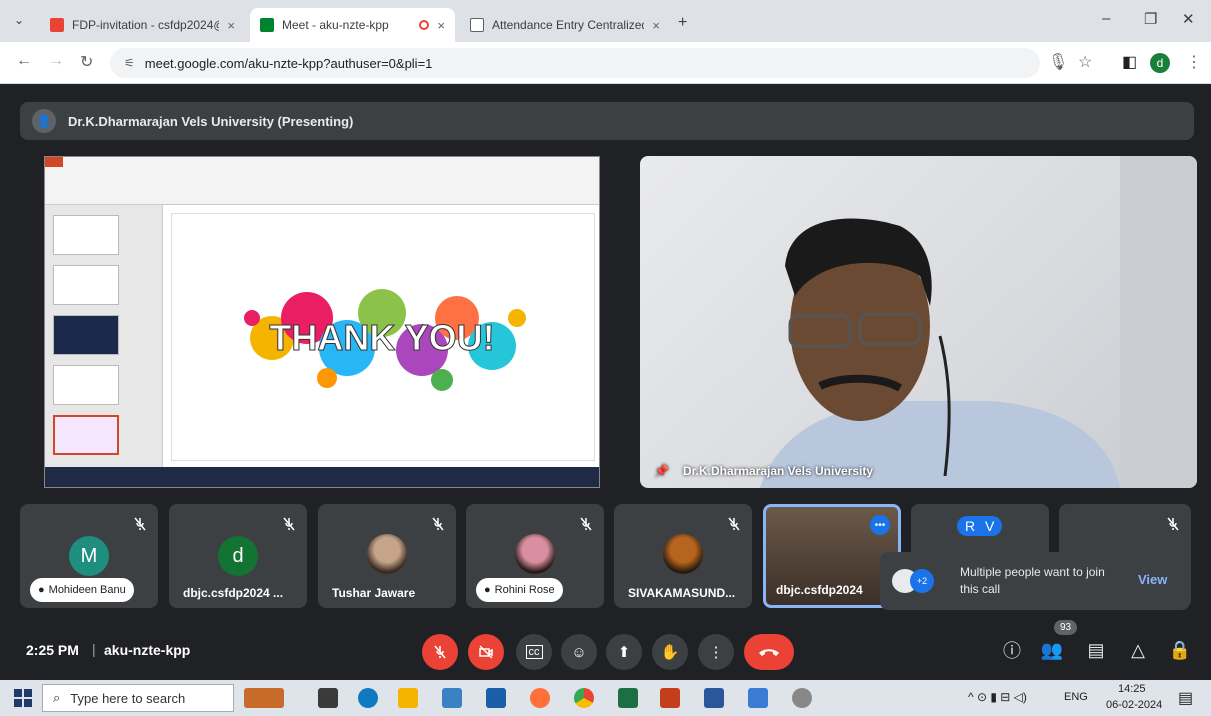  I want to click on tab-gmail: FDP-invitation - csfdp2024@g ×, so click(142, 25).